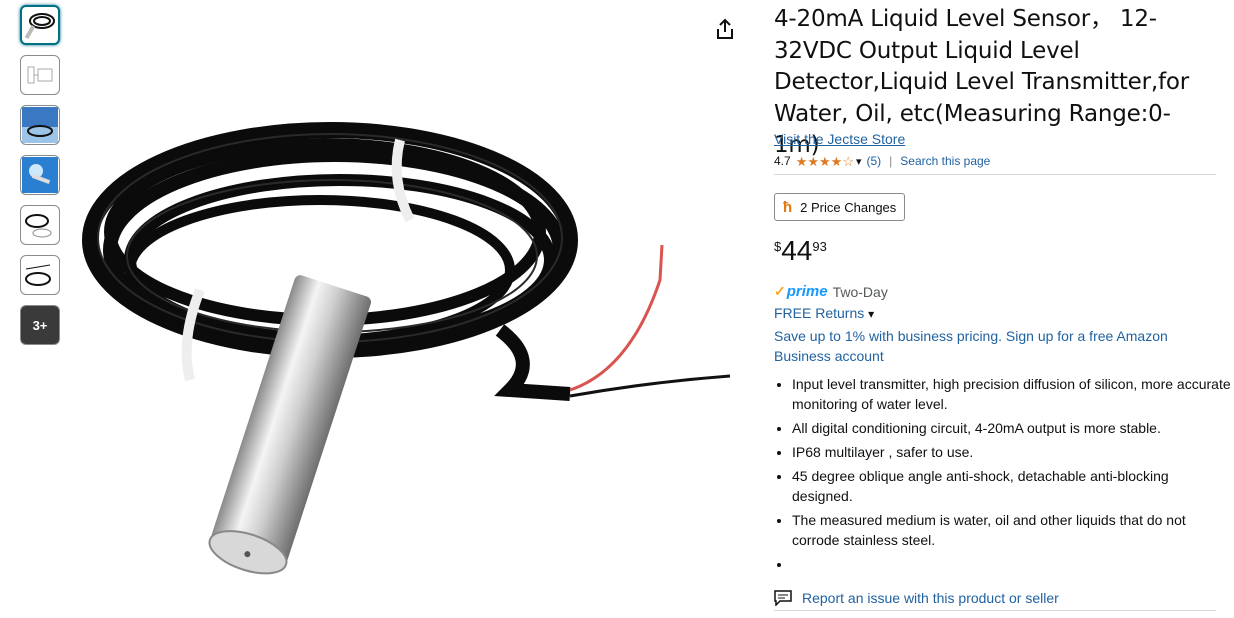 The width and height of the screenshot is (1234, 618). I want to click on price-changes-label: 2 Price Changes, so click(848, 207).